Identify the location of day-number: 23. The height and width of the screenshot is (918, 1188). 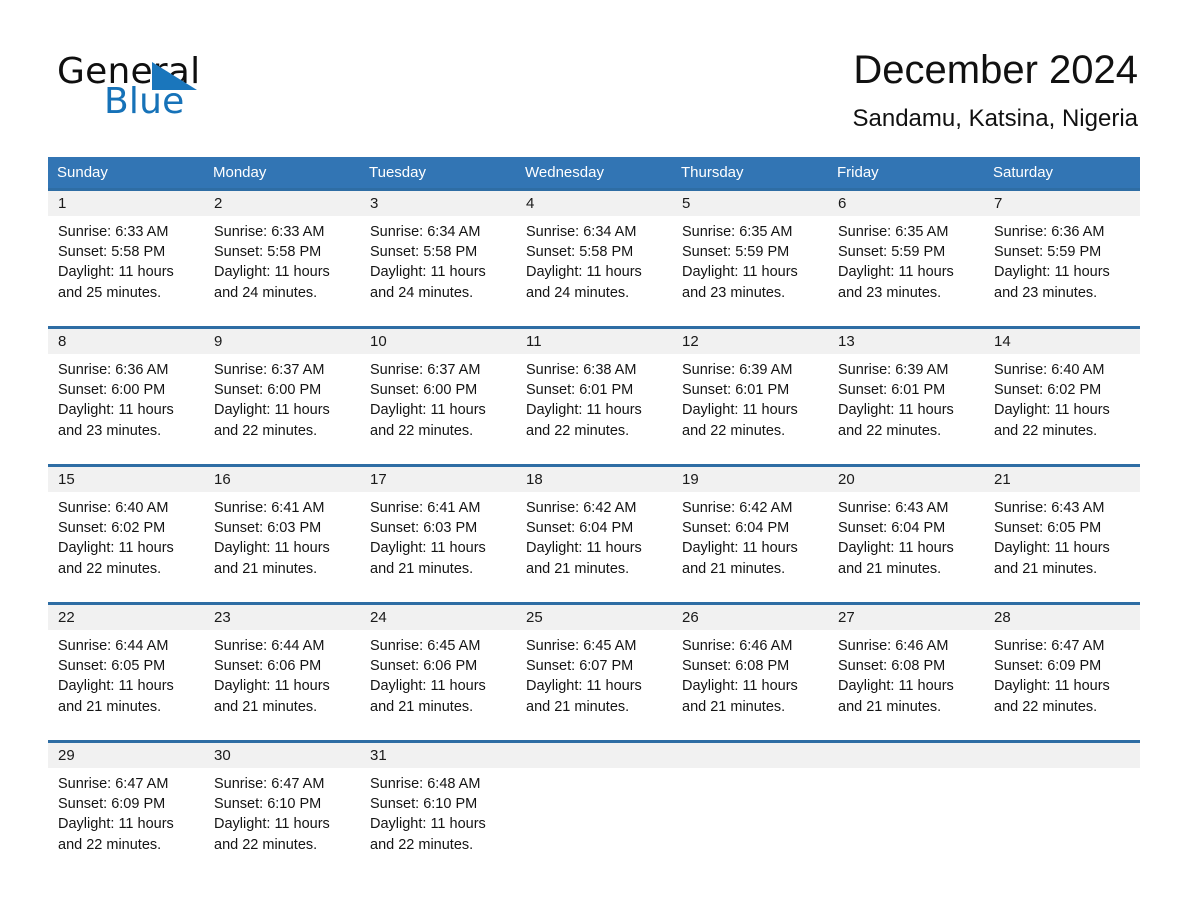
(282, 617).